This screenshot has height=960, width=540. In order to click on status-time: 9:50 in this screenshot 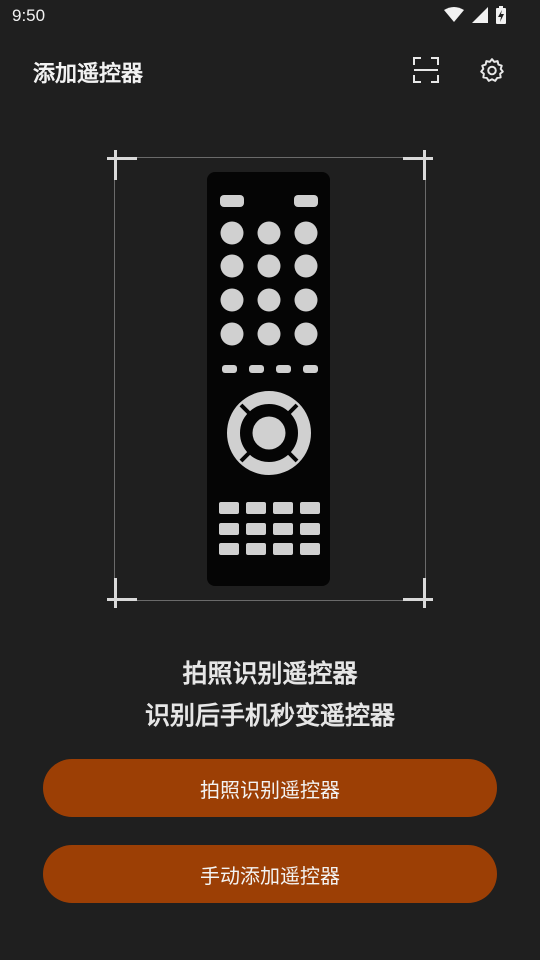, I will do `click(29, 15)`.